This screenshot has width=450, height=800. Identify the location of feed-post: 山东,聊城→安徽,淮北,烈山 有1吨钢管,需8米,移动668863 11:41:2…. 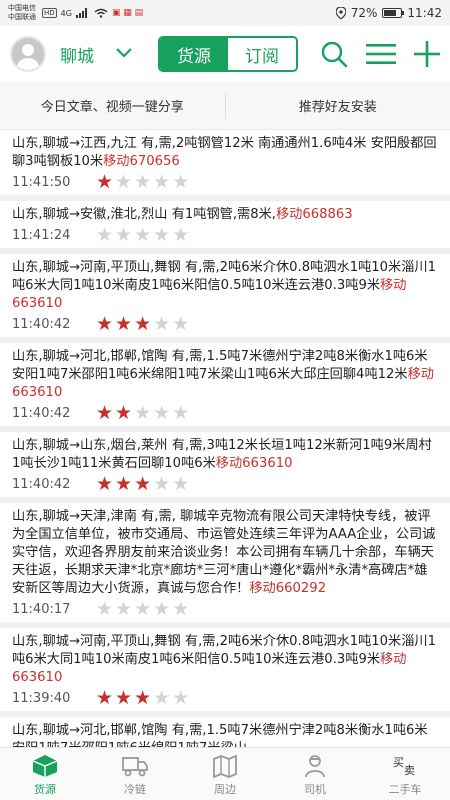
(225, 224).